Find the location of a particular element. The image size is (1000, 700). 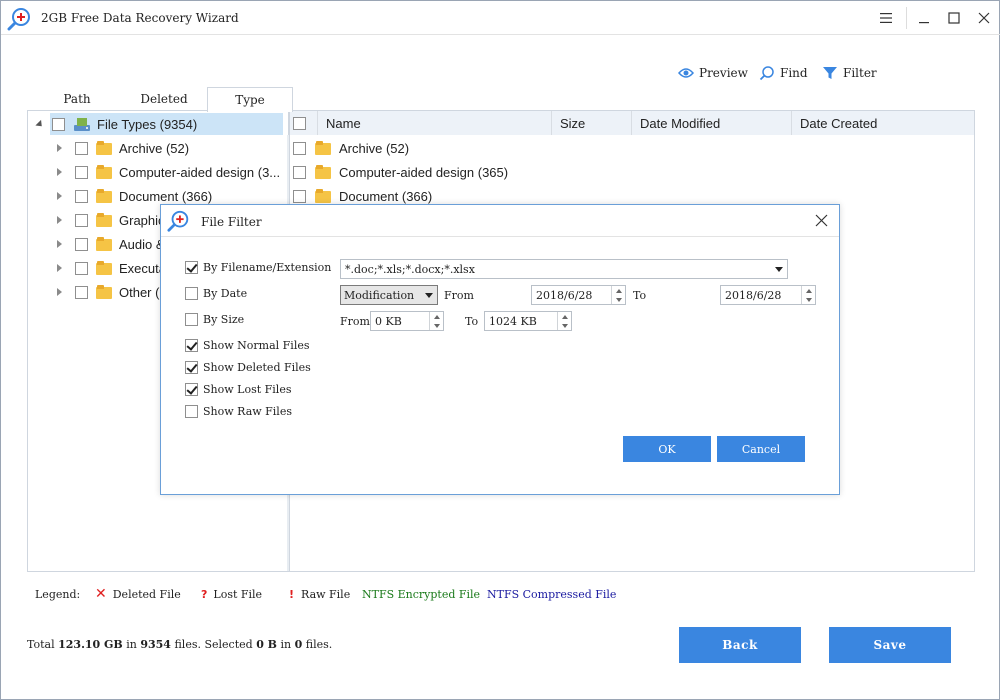

table-row: Computer-aided design (365) is located at coordinates (632, 172).